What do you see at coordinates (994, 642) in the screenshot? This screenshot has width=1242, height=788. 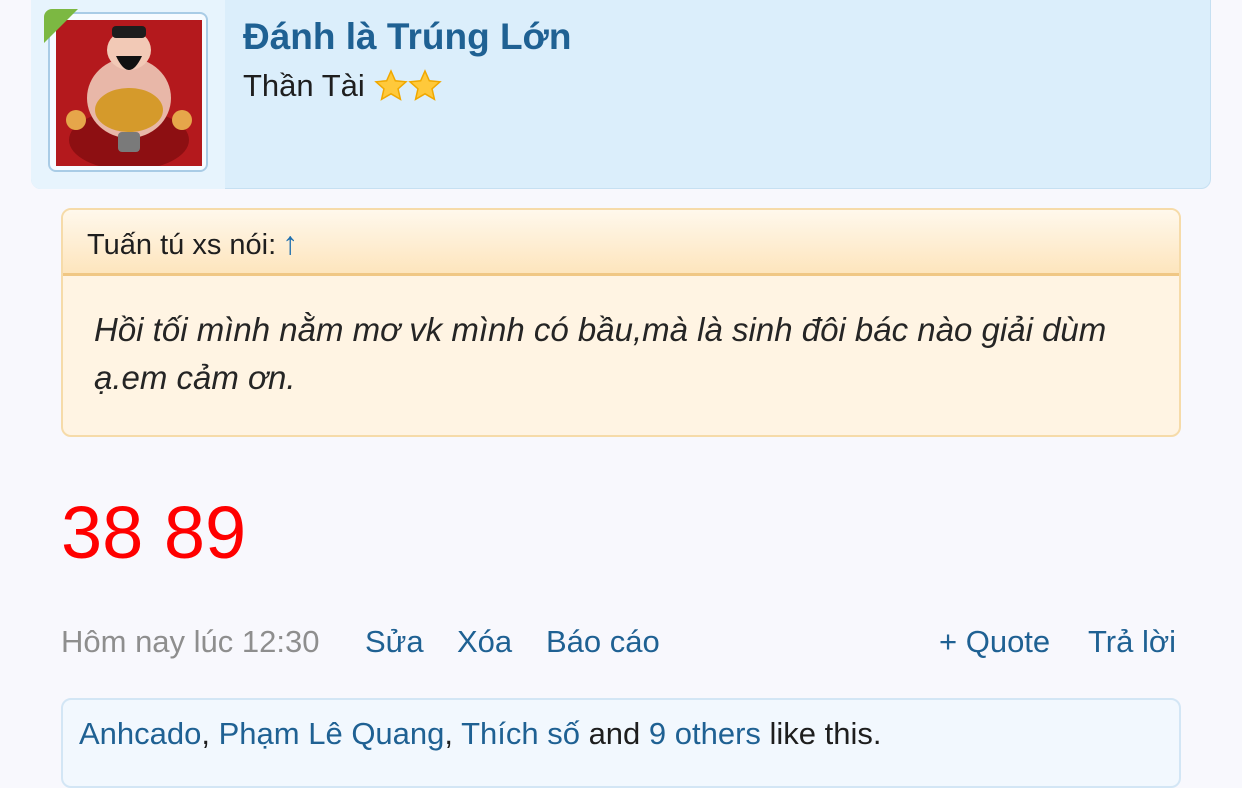 I see `quote-button: + Quote` at bounding box center [994, 642].